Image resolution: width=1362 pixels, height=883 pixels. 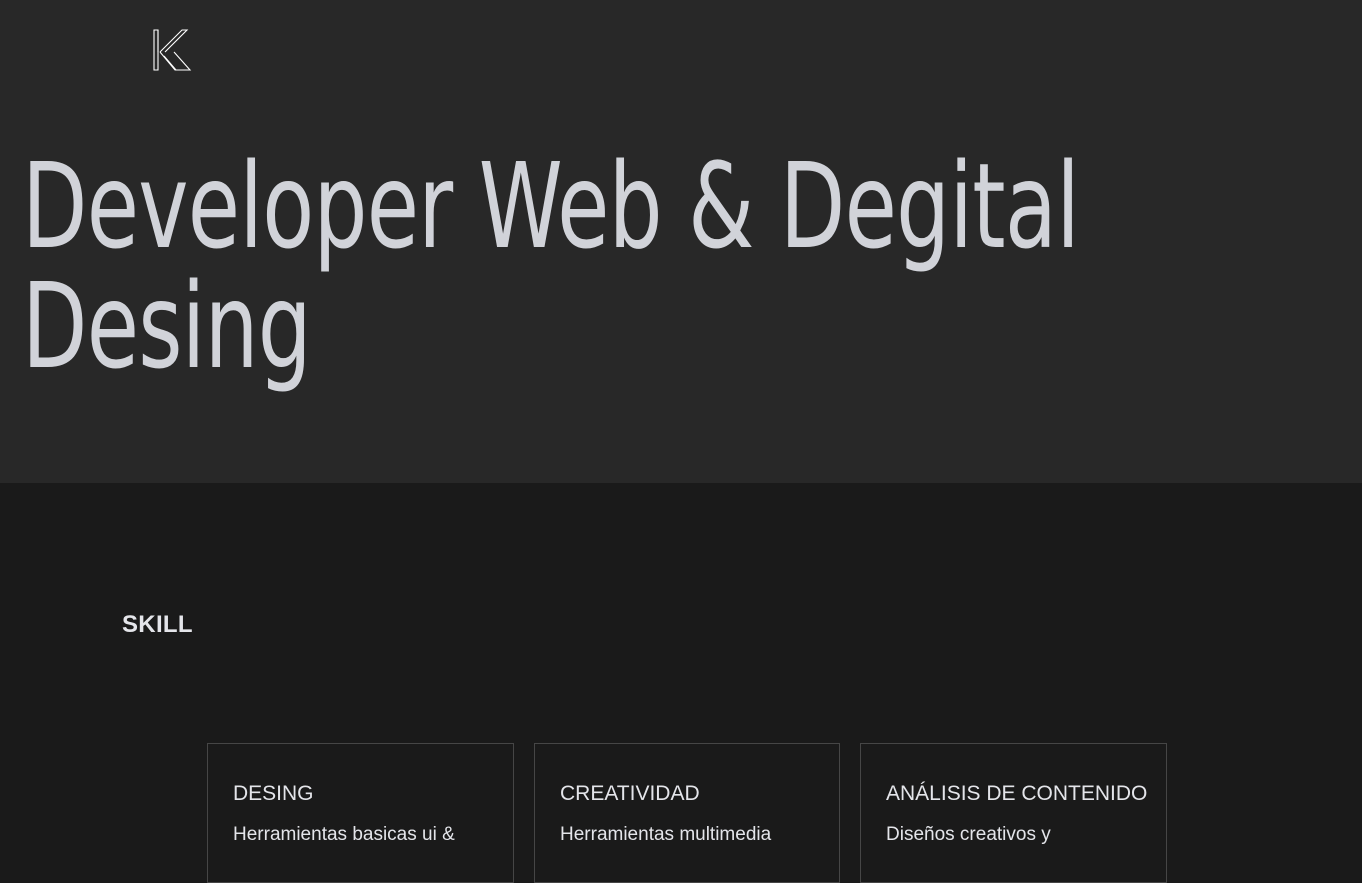 What do you see at coordinates (344, 834) in the screenshot?
I see `skill-card-text: Herramientas basicas ui &` at bounding box center [344, 834].